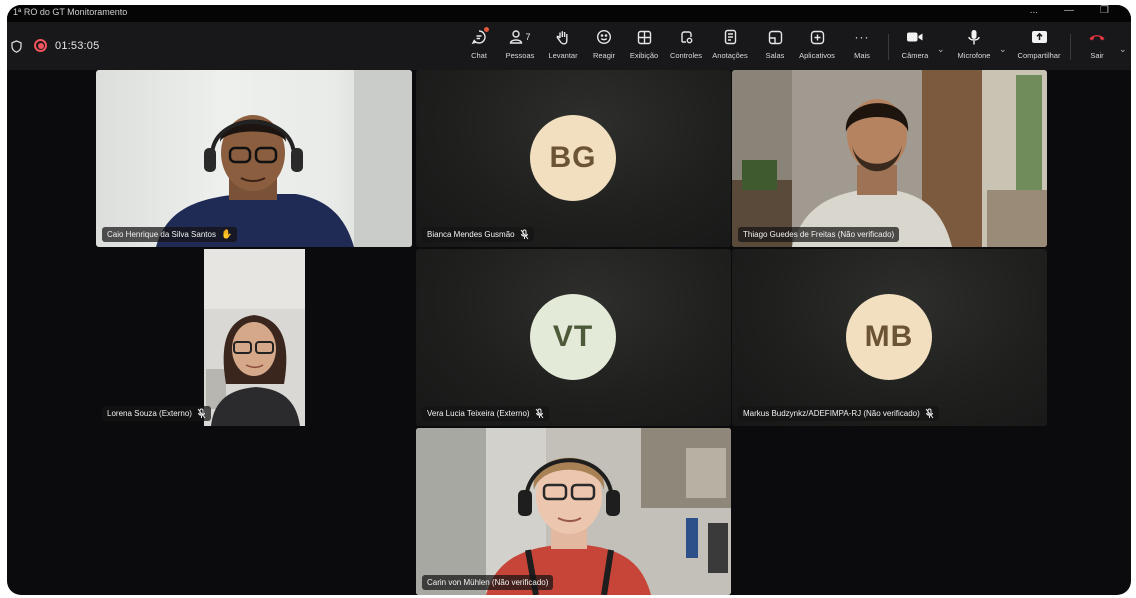  What do you see at coordinates (730, 37) in the screenshot?
I see `notes-icon` at bounding box center [730, 37].